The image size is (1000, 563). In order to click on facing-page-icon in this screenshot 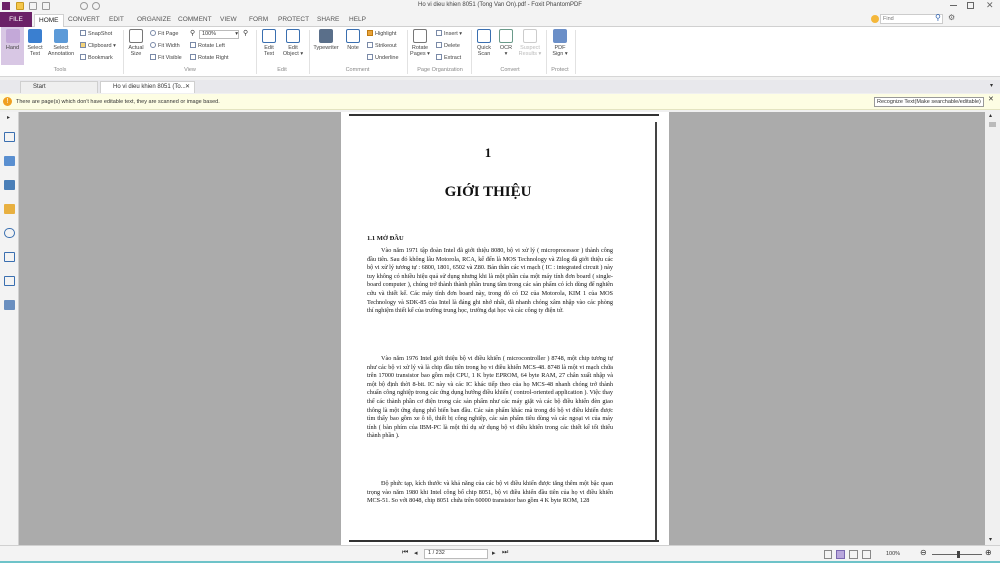, I will do `click(853, 554)`.